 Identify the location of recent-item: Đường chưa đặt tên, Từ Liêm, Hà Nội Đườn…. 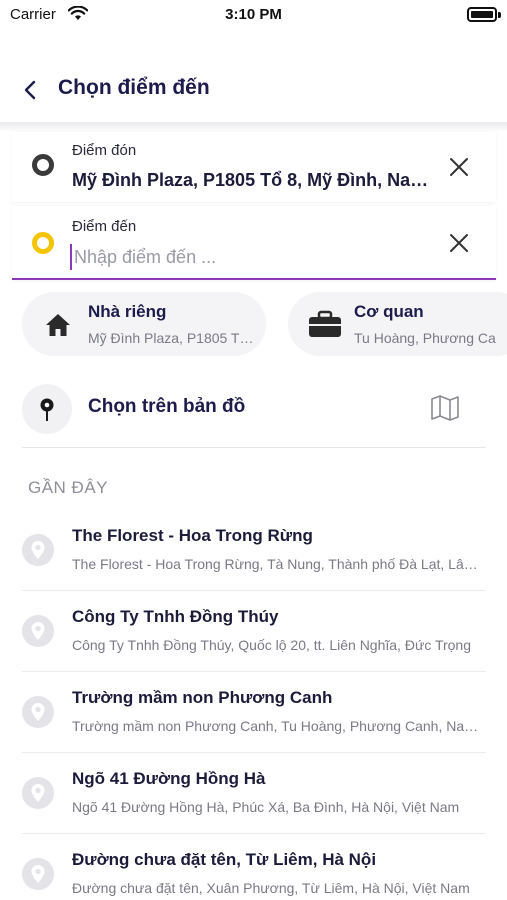
(254, 867).